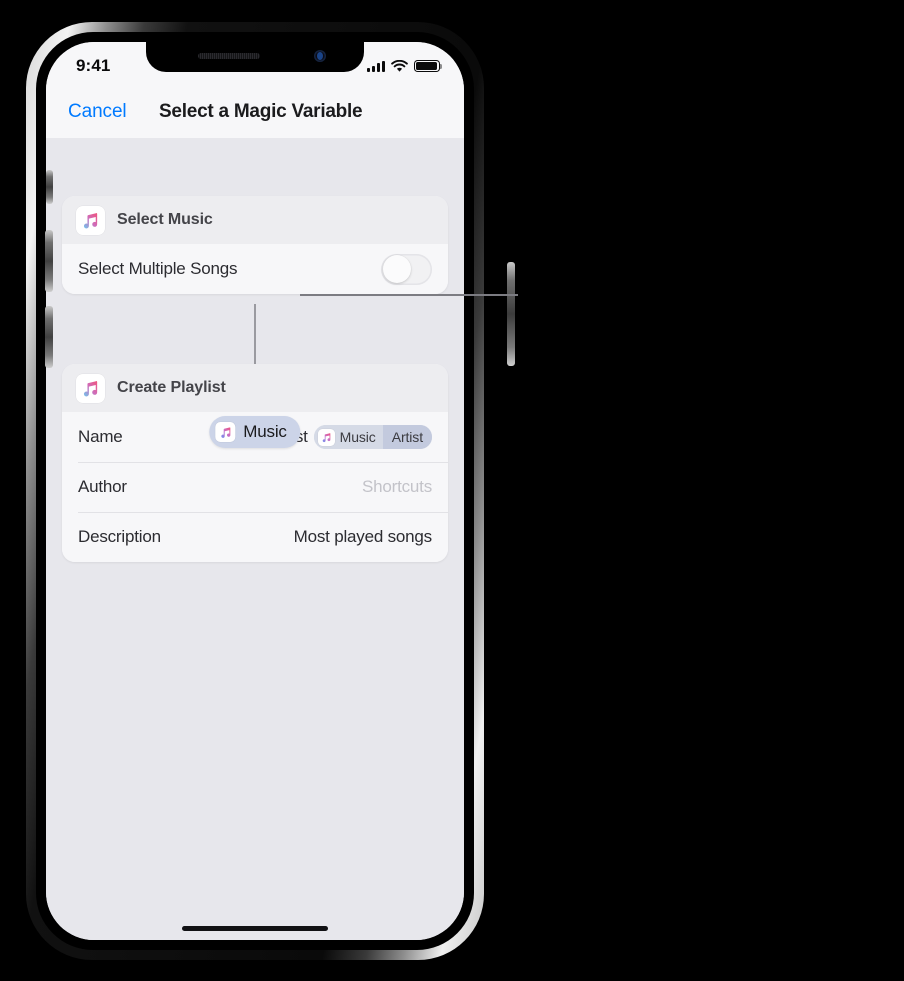  What do you see at coordinates (49, 261) in the screenshot?
I see `volume-up-button` at bounding box center [49, 261].